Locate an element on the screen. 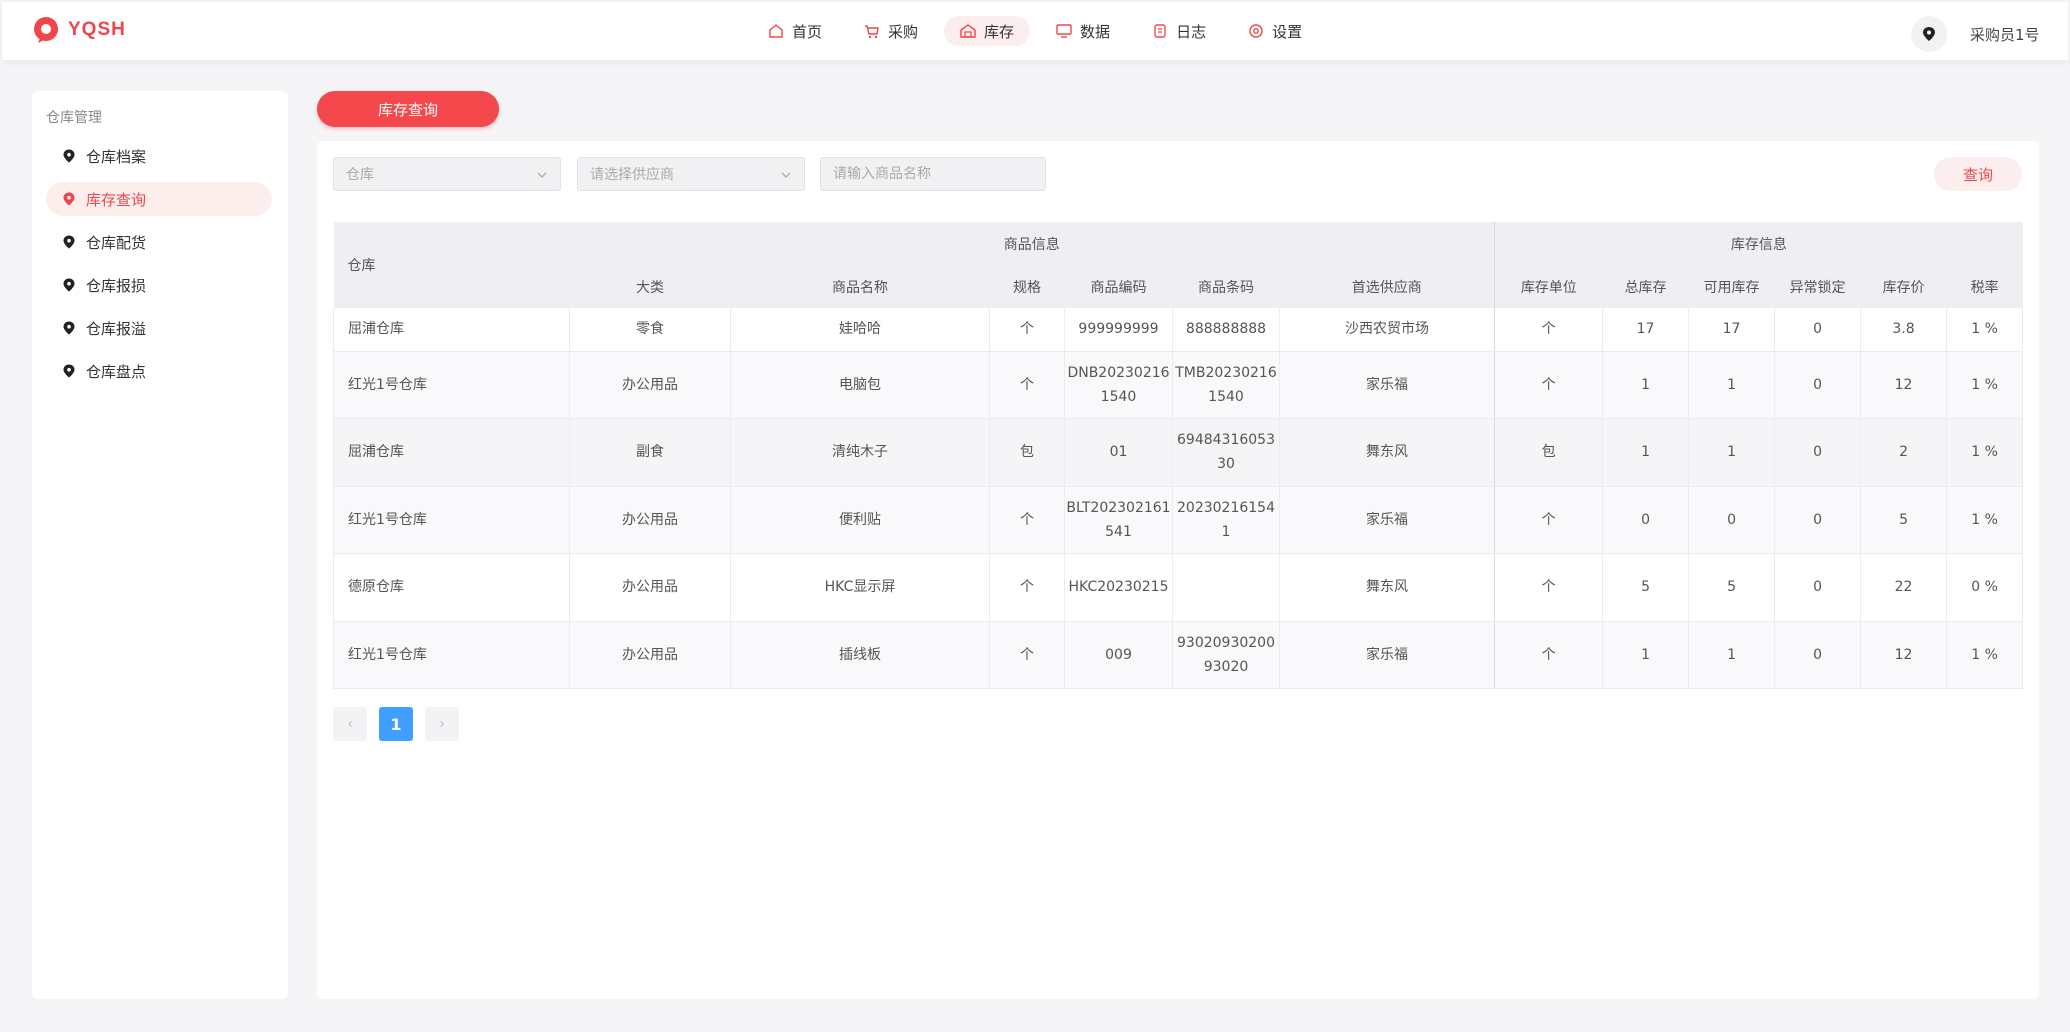 The height and width of the screenshot is (1032, 2070). table-cell is located at coordinates (1226, 587).